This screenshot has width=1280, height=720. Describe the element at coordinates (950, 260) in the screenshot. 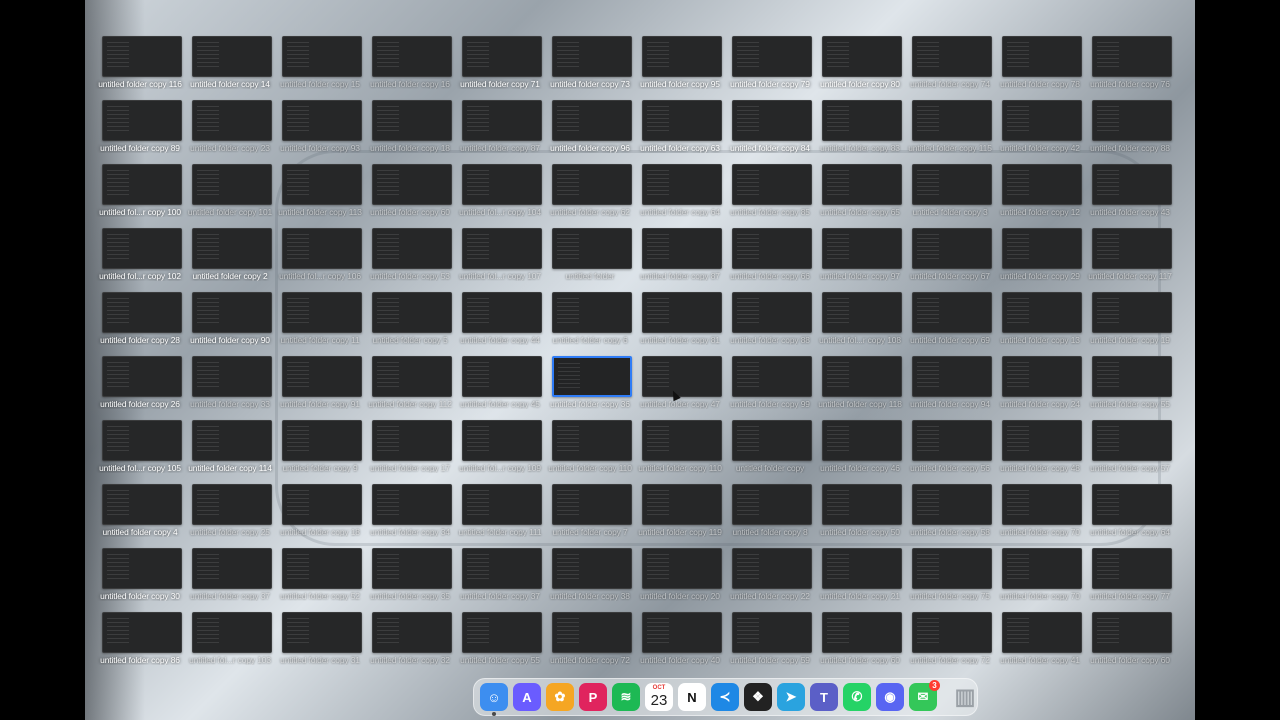

I see `folder-item: untitled folder copy 67` at that location.